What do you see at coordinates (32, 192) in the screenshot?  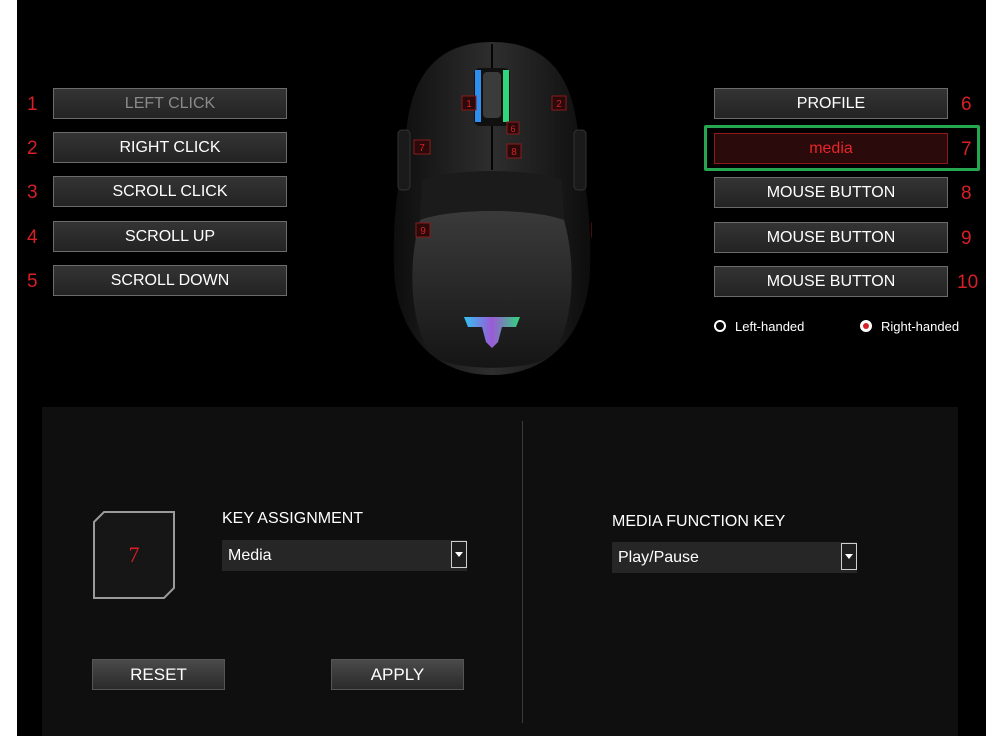 I see `button-number-3: 3` at bounding box center [32, 192].